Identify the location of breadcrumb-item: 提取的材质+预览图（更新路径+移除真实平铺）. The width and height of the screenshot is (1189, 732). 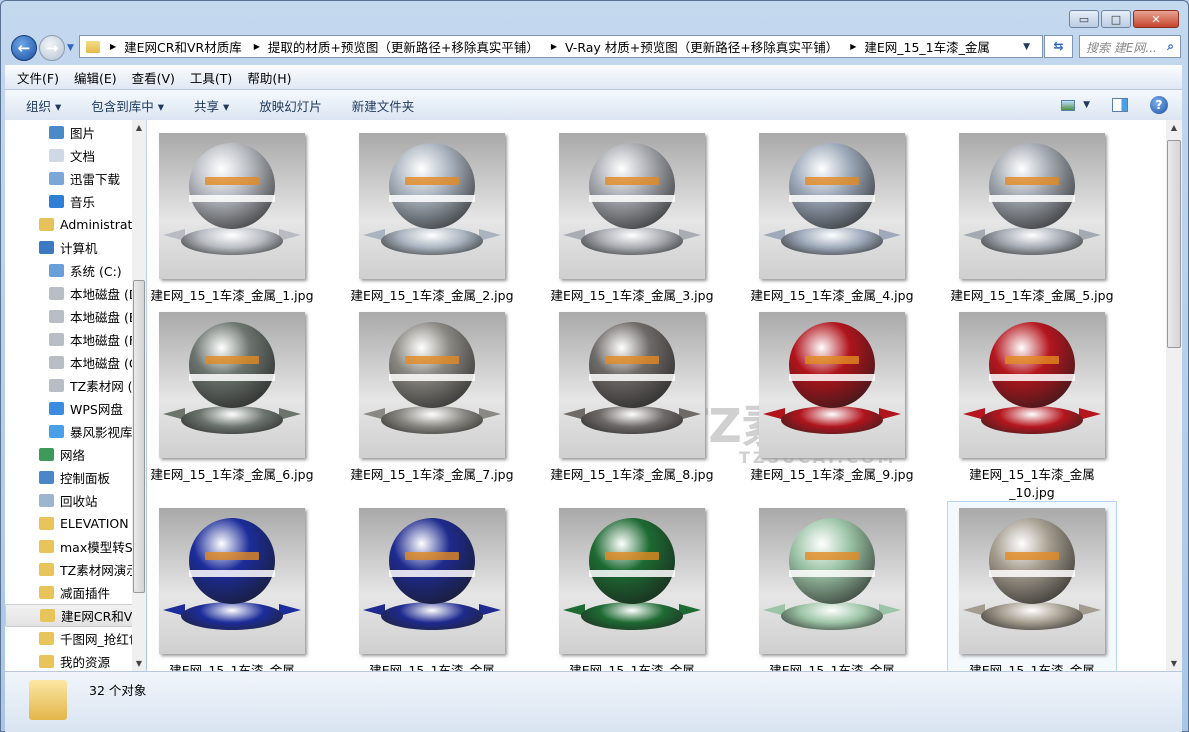
(403, 46).